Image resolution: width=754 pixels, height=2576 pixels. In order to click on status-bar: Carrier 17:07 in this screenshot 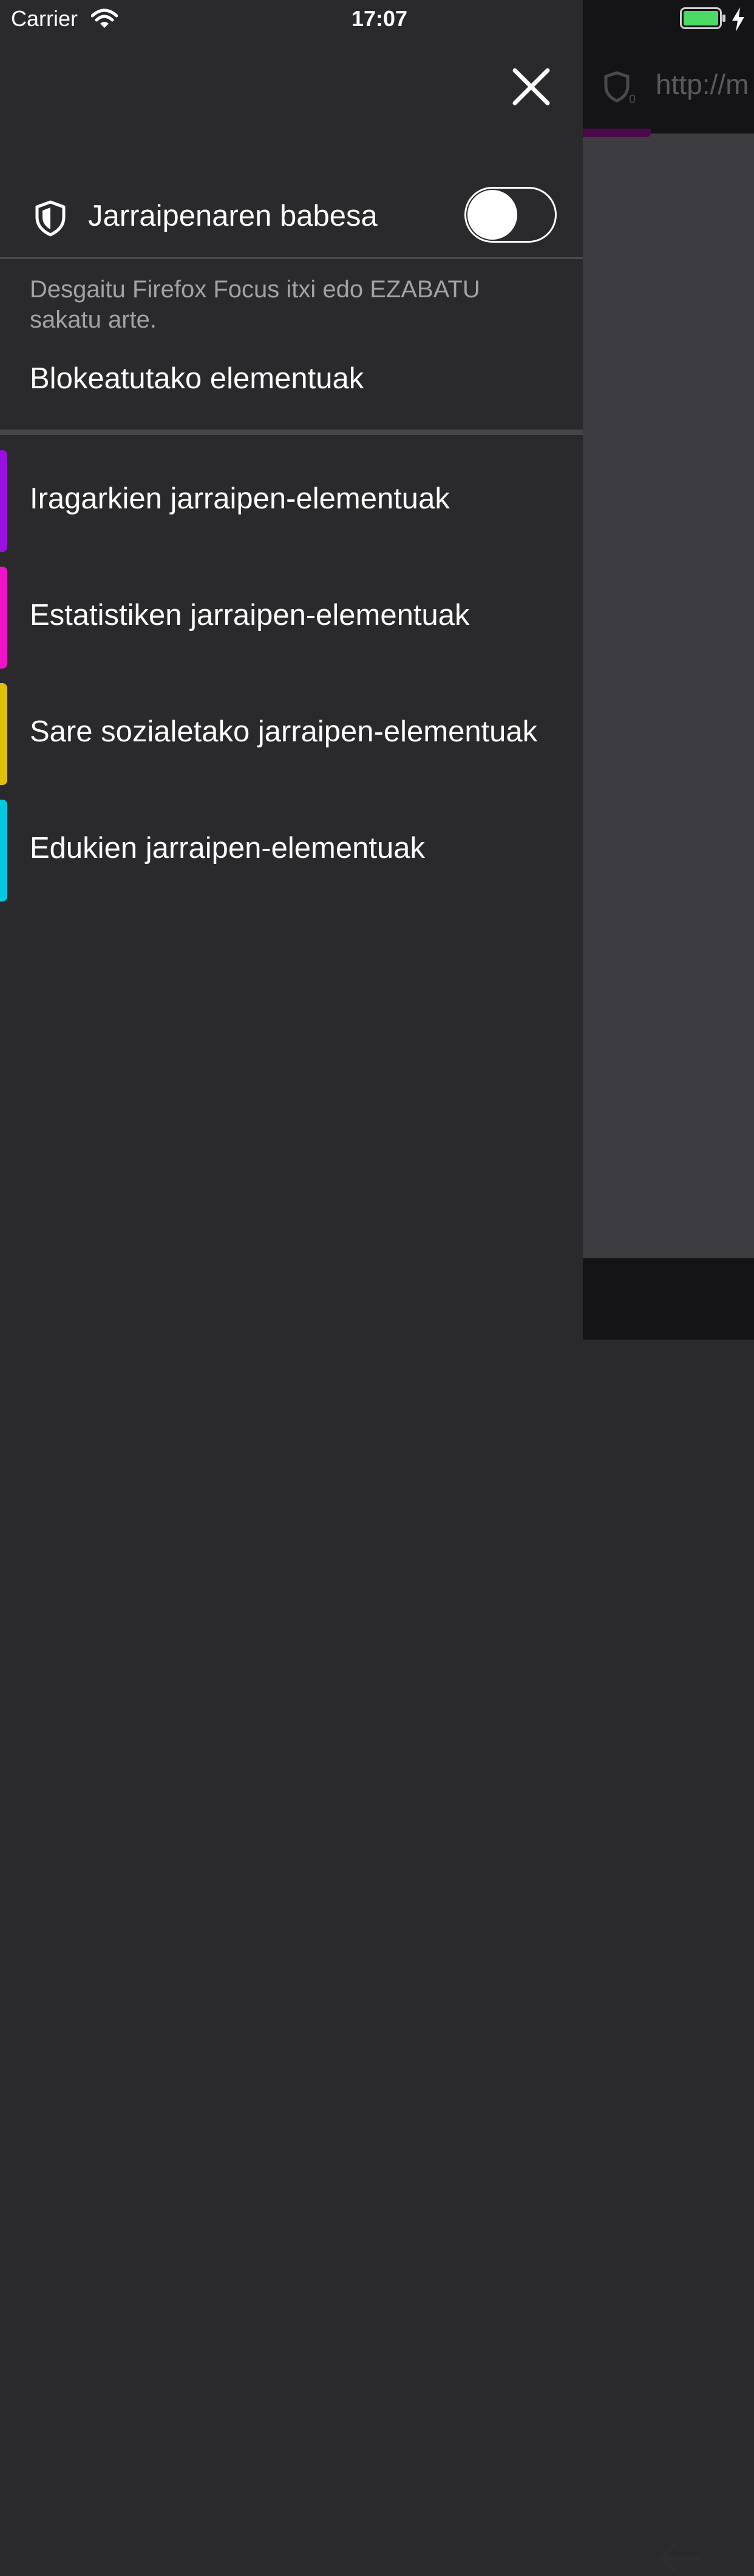, I will do `click(377, 19)`.